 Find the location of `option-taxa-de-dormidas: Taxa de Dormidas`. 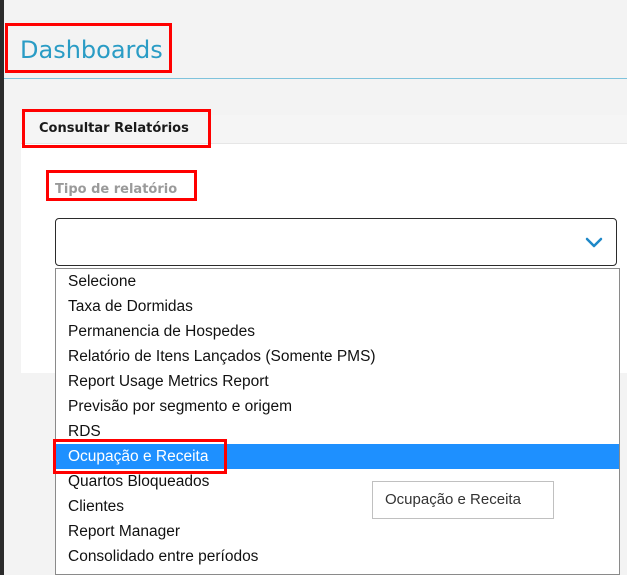

option-taxa-de-dormidas: Taxa de Dormidas is located at coordinates (337, 306).